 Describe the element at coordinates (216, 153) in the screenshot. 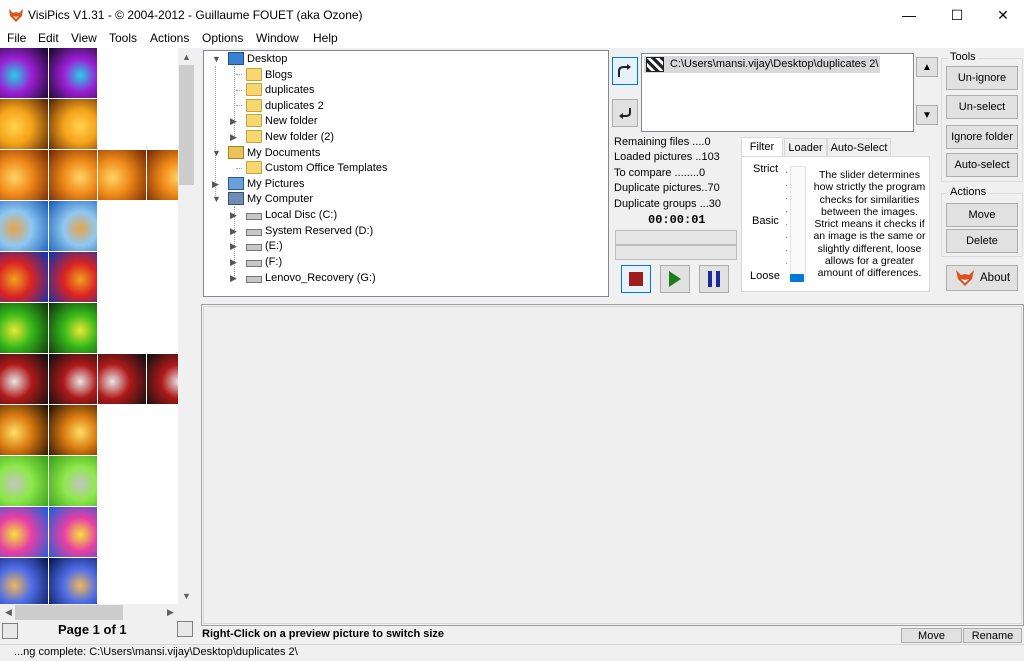

I see `collapse-my-documents-icon: ▼` at that location.